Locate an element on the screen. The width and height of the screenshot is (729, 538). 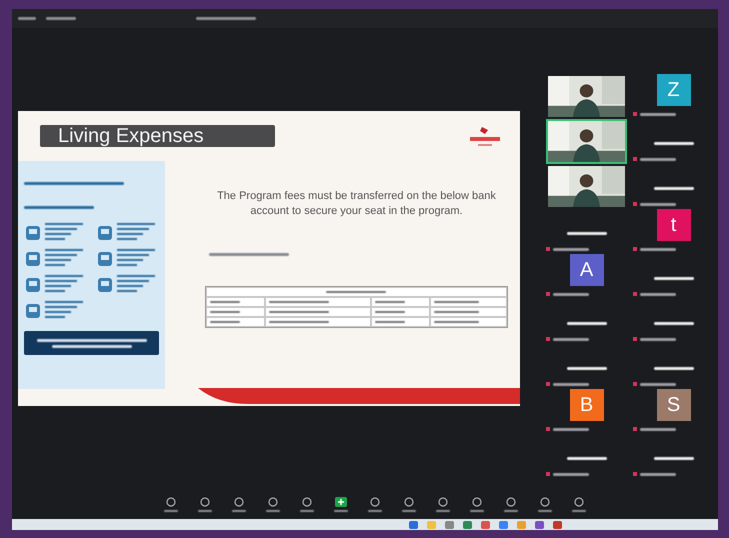
avatar-initial: B is located at coordinates (587, 405).